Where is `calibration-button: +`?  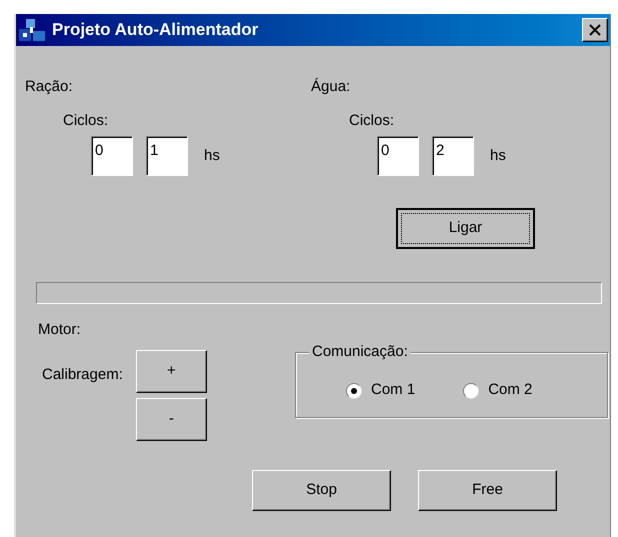 calibration-button: + is located at coordinates (171, 371).